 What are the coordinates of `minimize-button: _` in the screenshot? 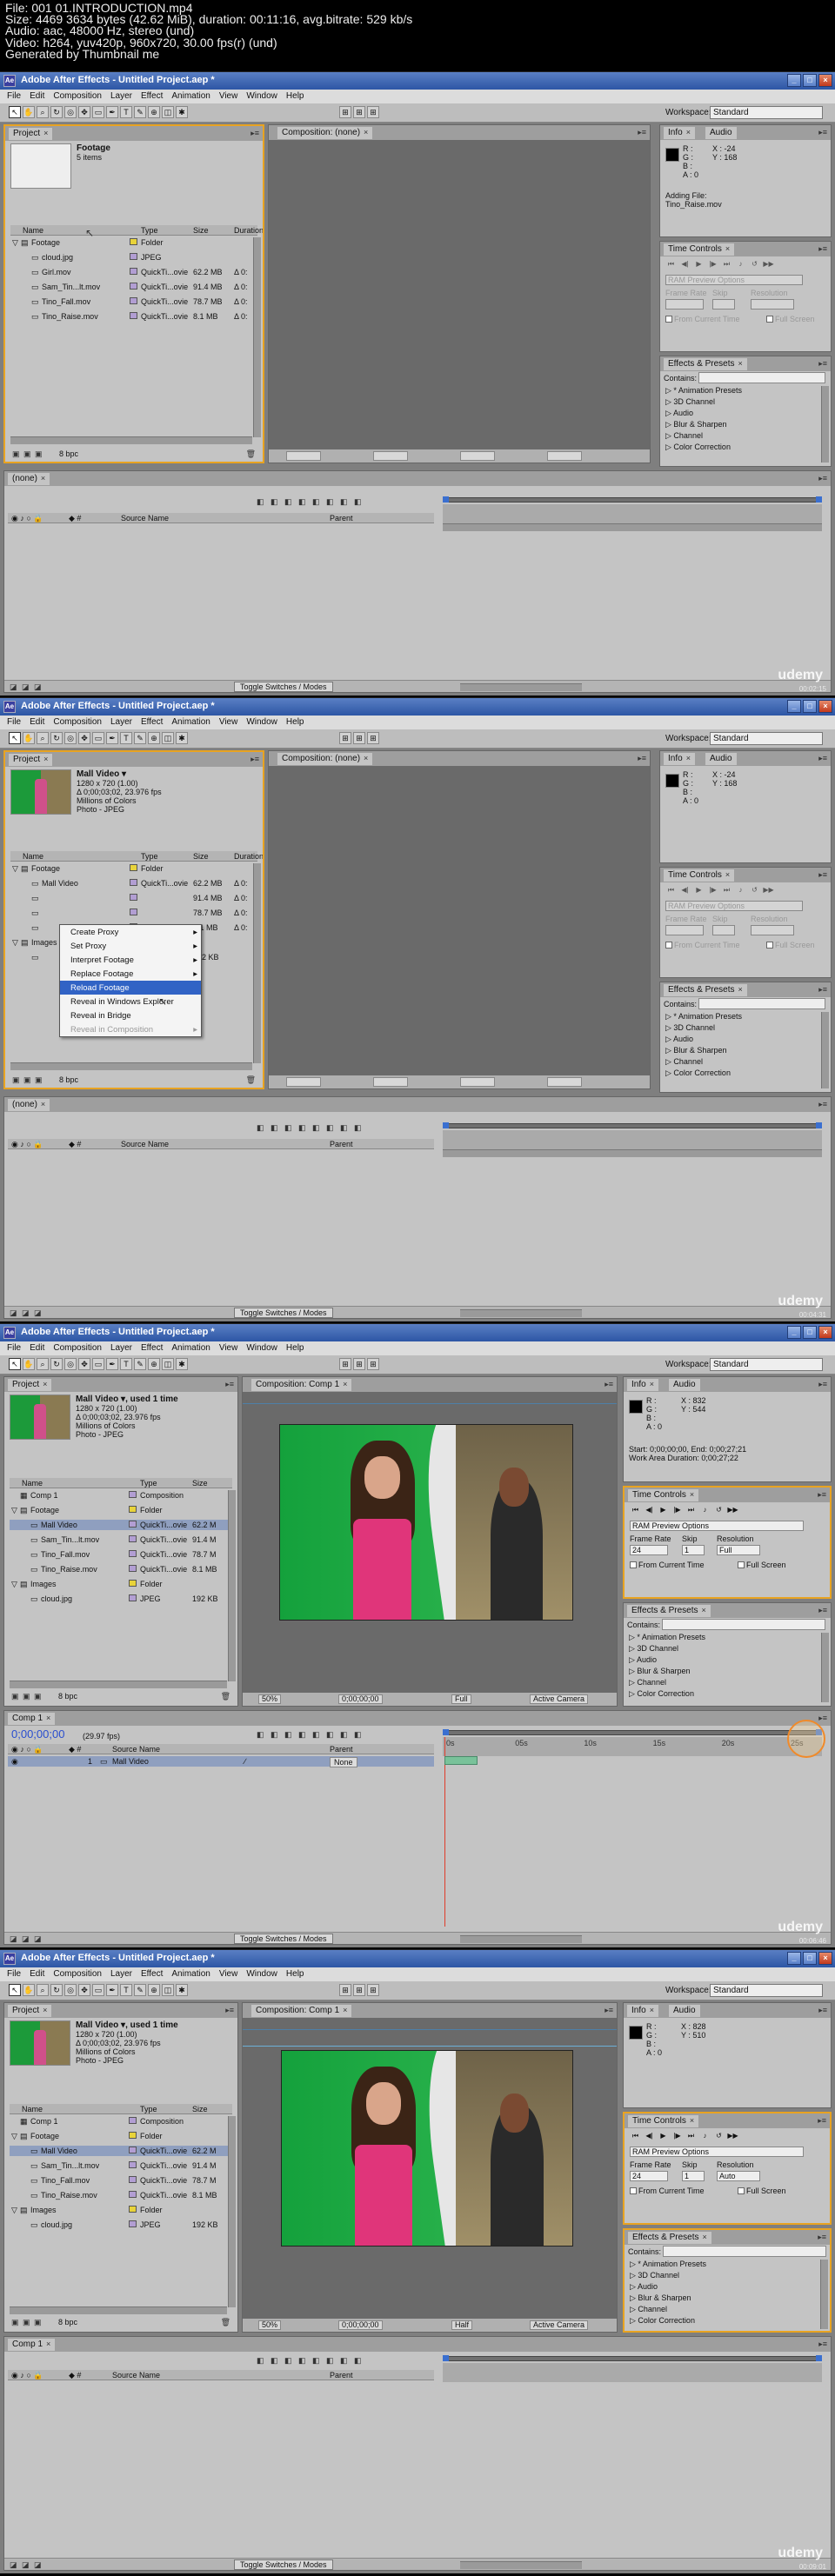 It's located at (794, 1332).